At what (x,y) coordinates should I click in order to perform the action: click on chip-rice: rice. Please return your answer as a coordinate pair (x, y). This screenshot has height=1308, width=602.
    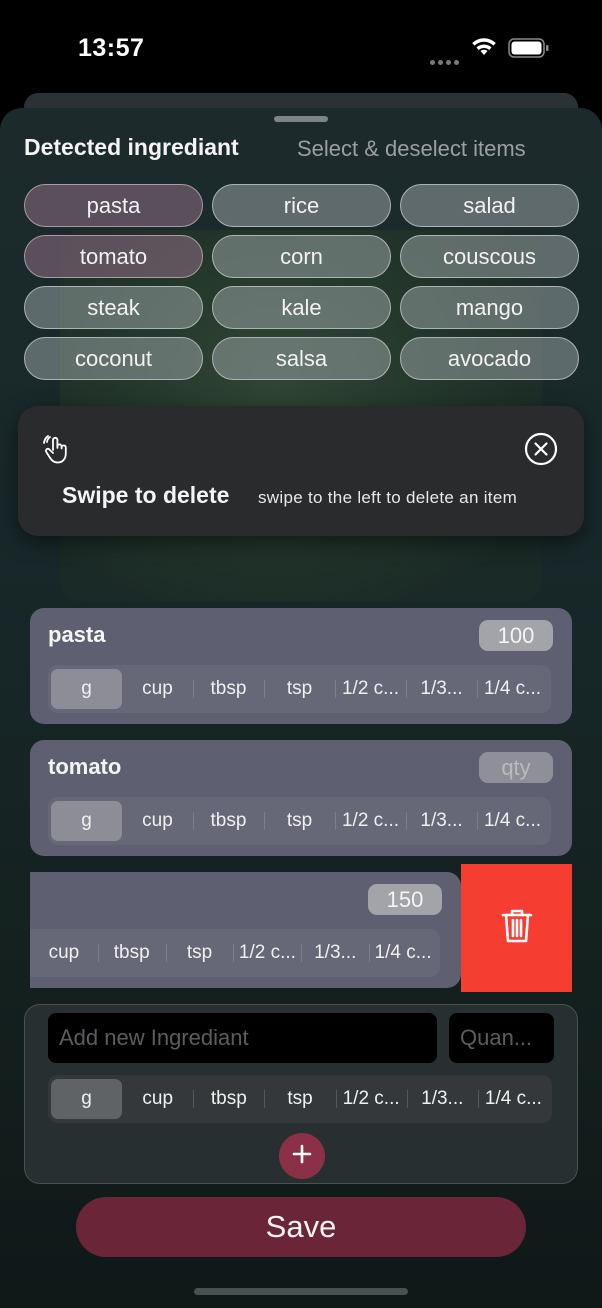
    Looking at the image, I should click on (301, 205).